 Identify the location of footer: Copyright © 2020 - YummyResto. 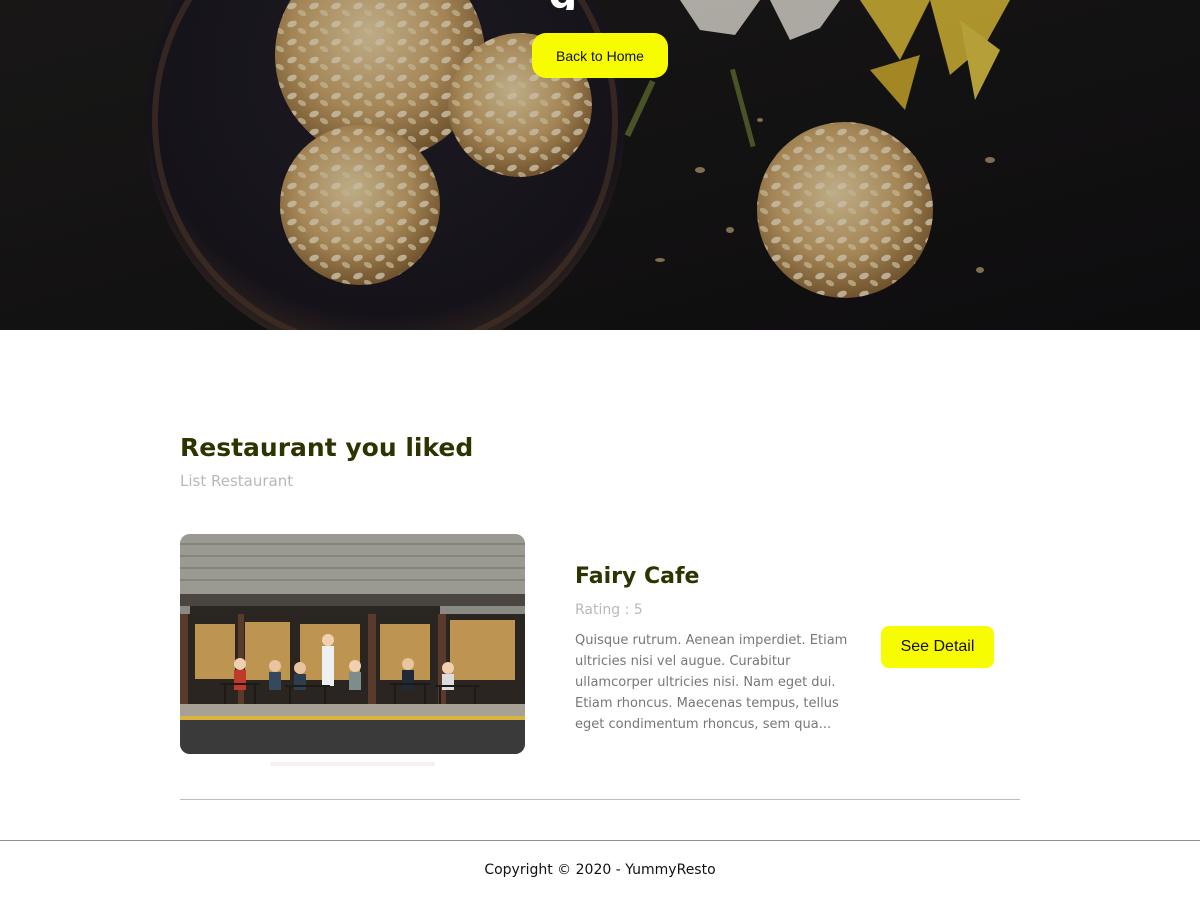
(600, 870).